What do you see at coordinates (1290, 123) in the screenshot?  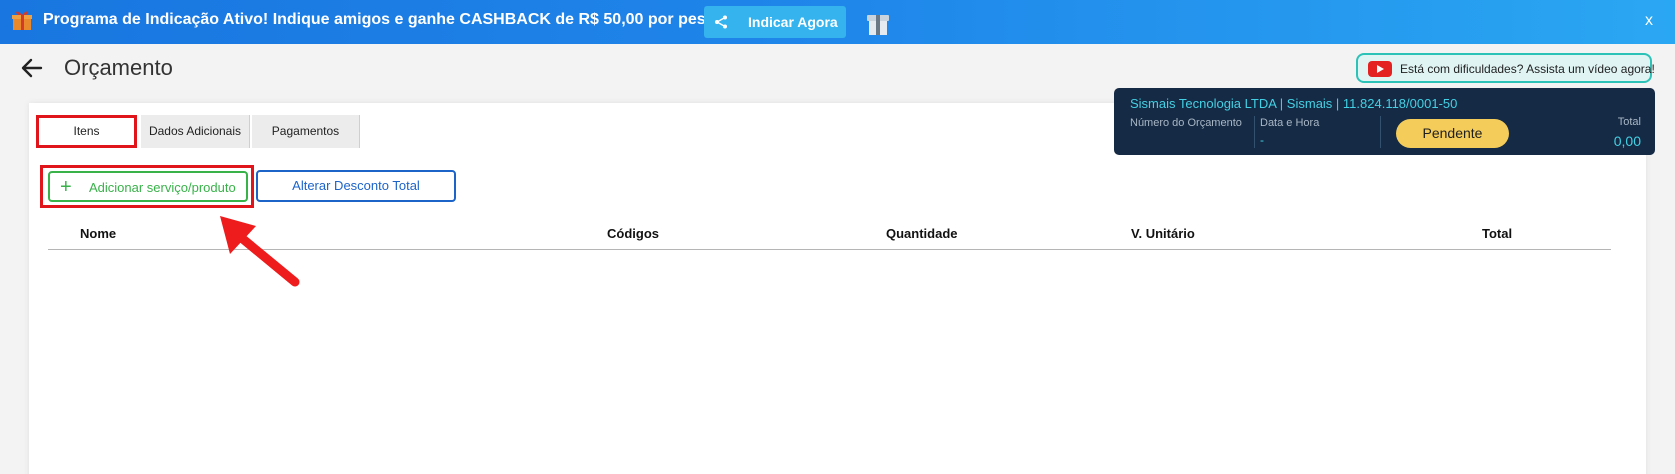 I see `datetime-label: Data e Hora` at bounding box center [1290, 123].